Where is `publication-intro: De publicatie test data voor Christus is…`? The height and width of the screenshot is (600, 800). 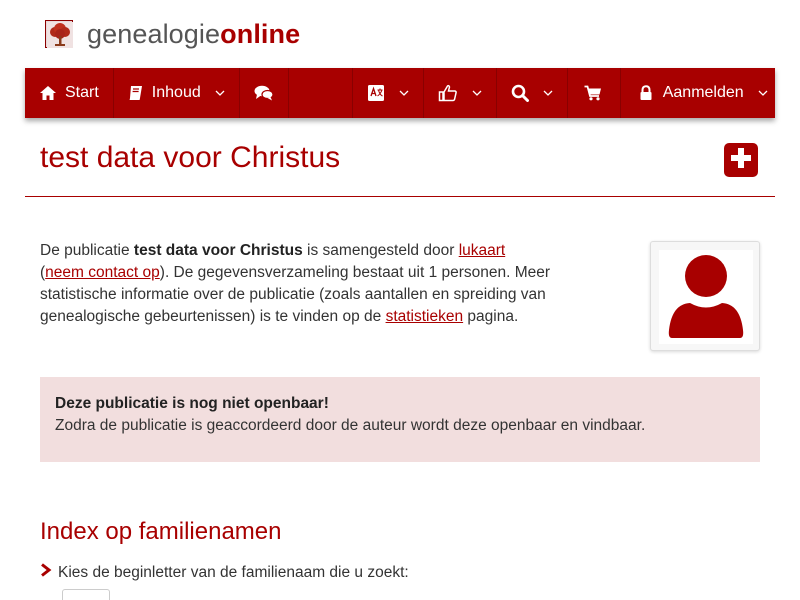 publication-intro: De publicatie test data voor Christus is… is located at coordinates (312, 284).